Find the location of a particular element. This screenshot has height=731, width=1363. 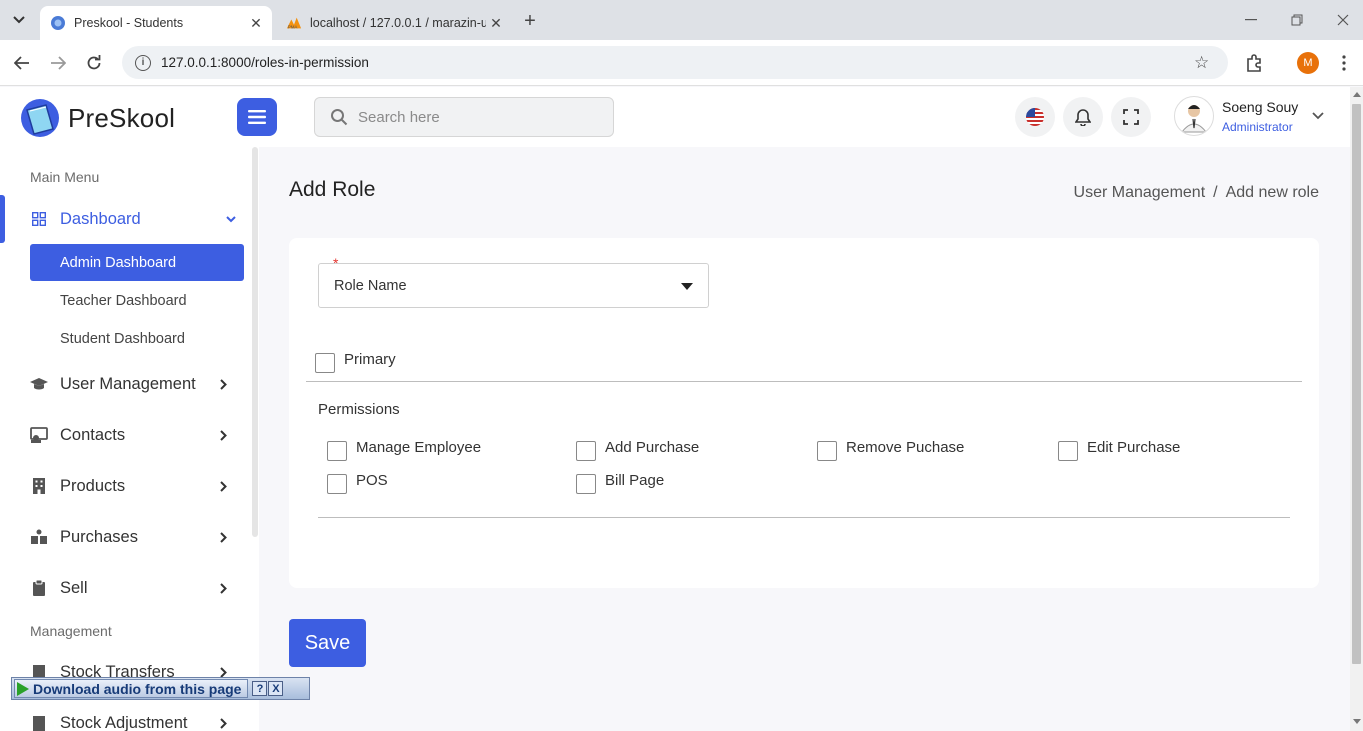

chevron-down-icon is located at coordinates (19, 20).